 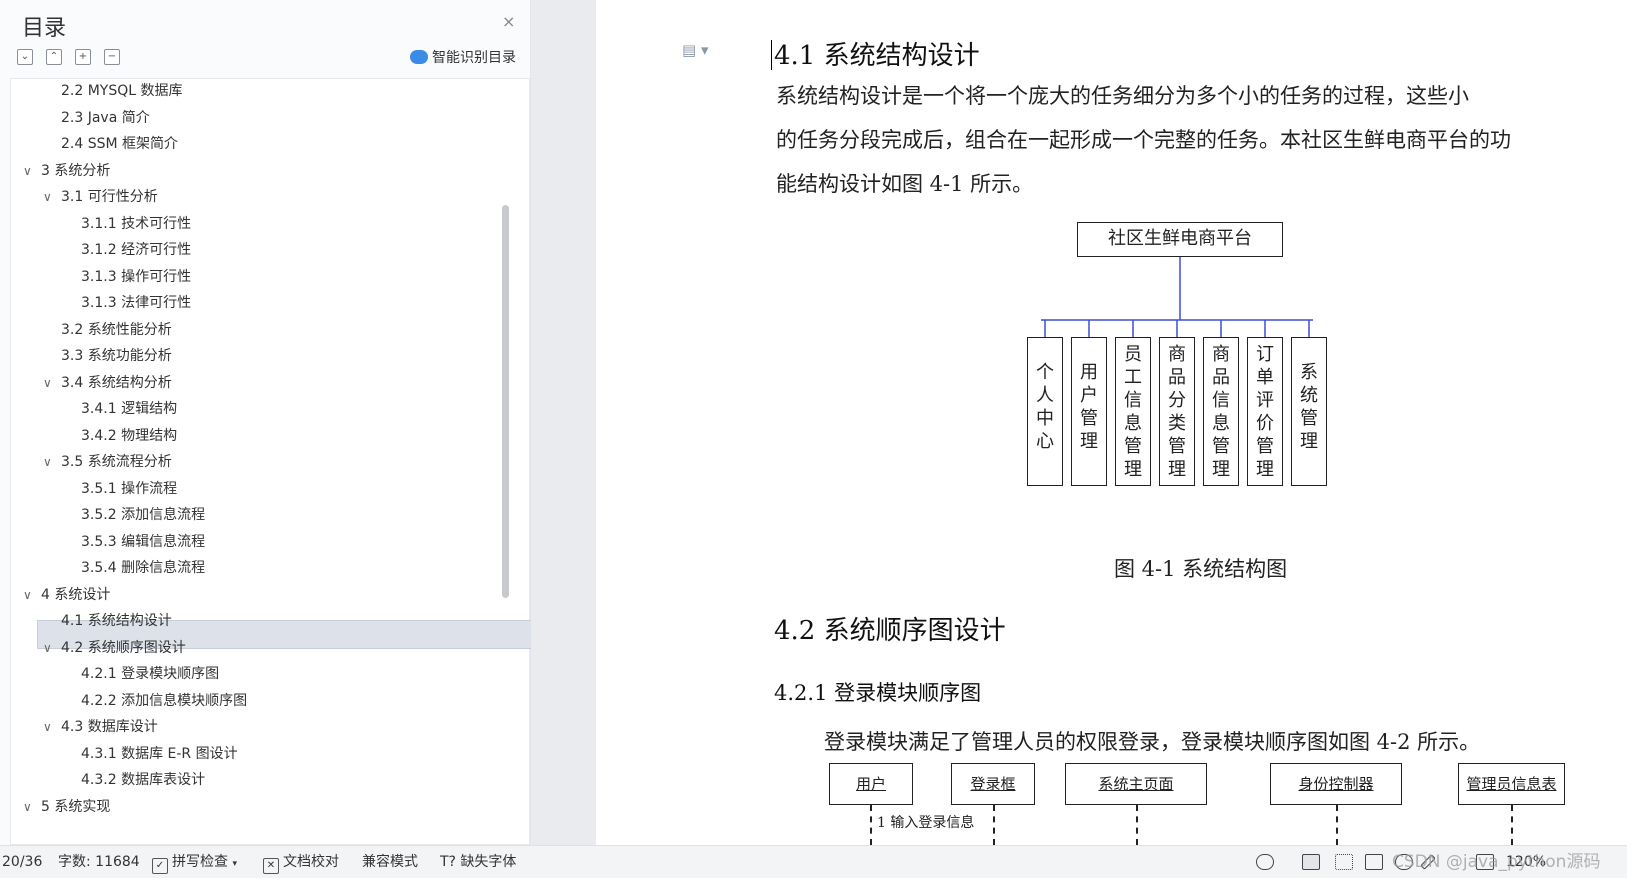 What do you see at coordinates (136, 277) in the screenshot?
I see `toc-item: 3.1.3 操作可行性` at bounding box center [136, 277].